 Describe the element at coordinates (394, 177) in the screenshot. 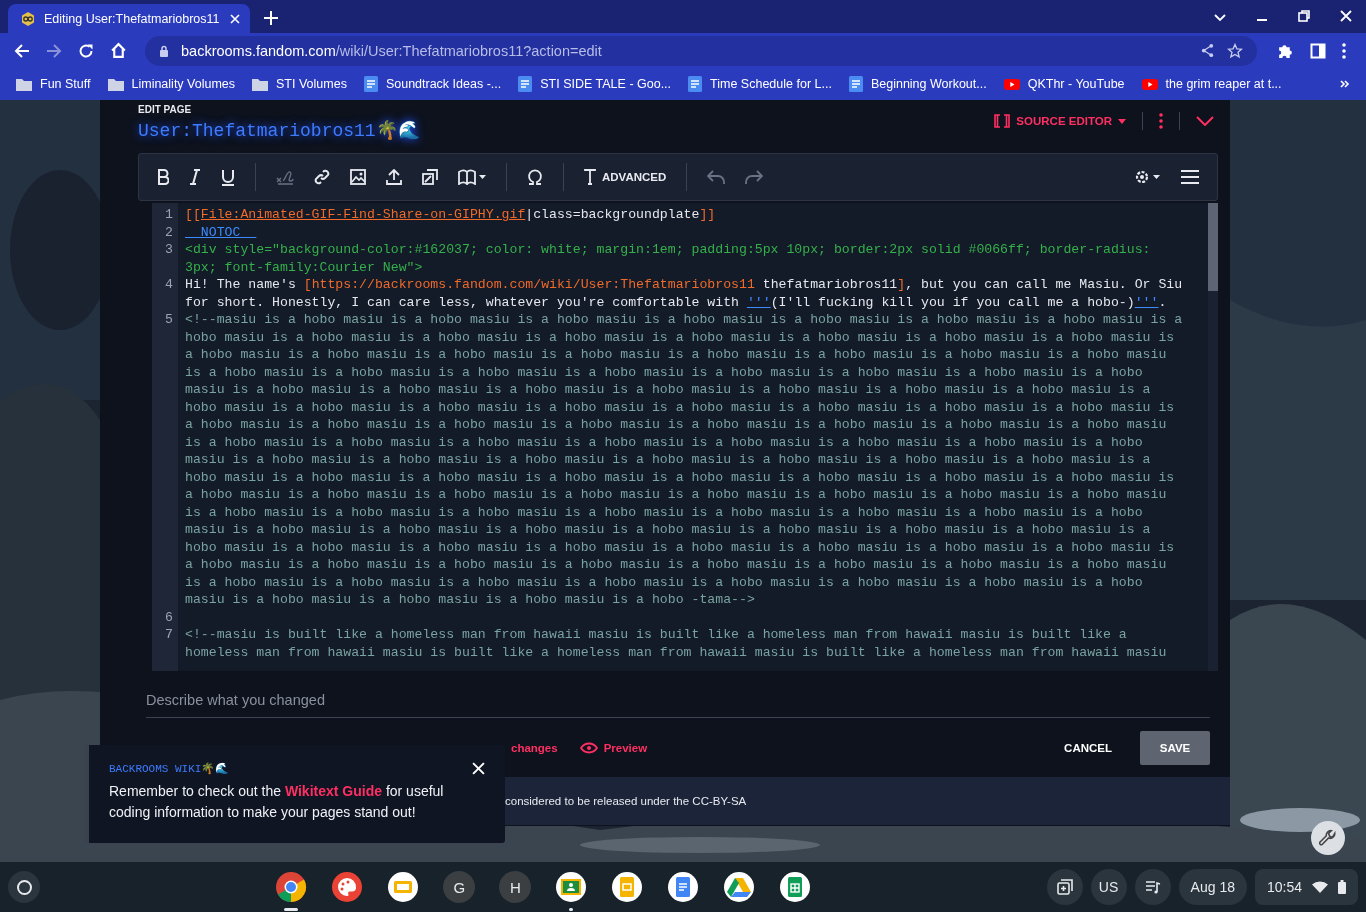

I see `upload-icon` at that location.